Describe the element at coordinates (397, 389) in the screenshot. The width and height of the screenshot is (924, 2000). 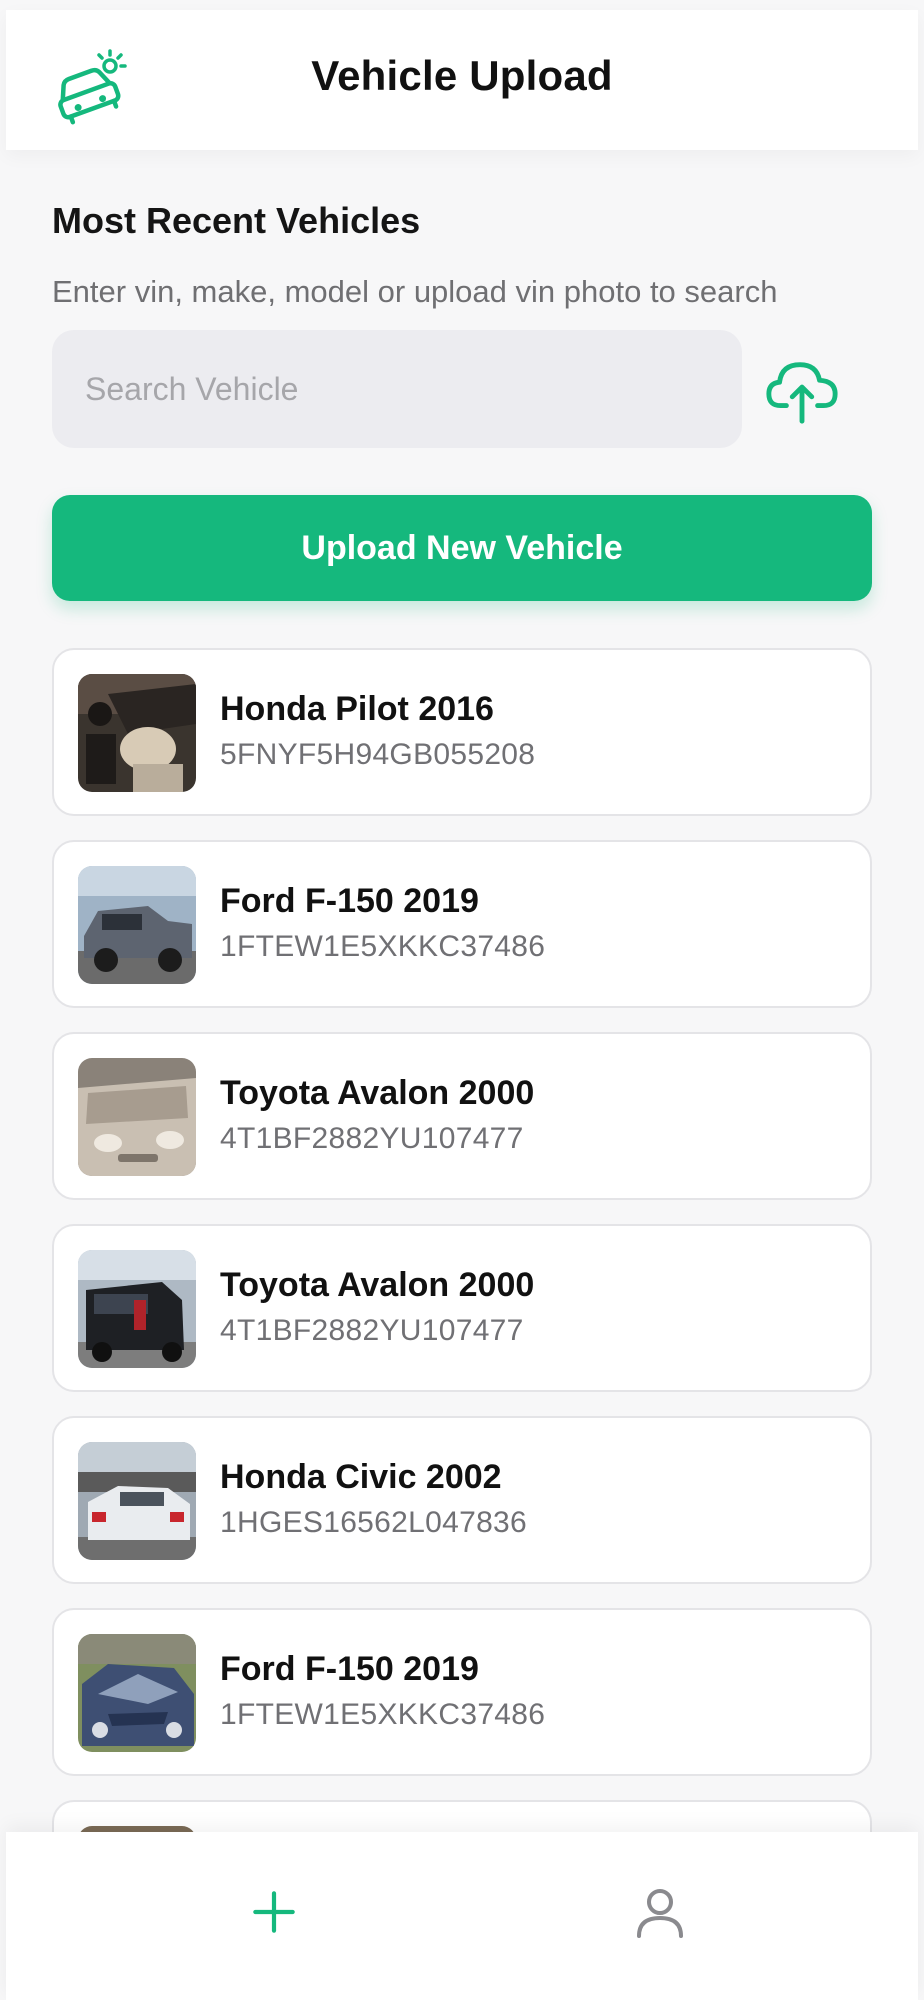
I see `search-input` at that location.